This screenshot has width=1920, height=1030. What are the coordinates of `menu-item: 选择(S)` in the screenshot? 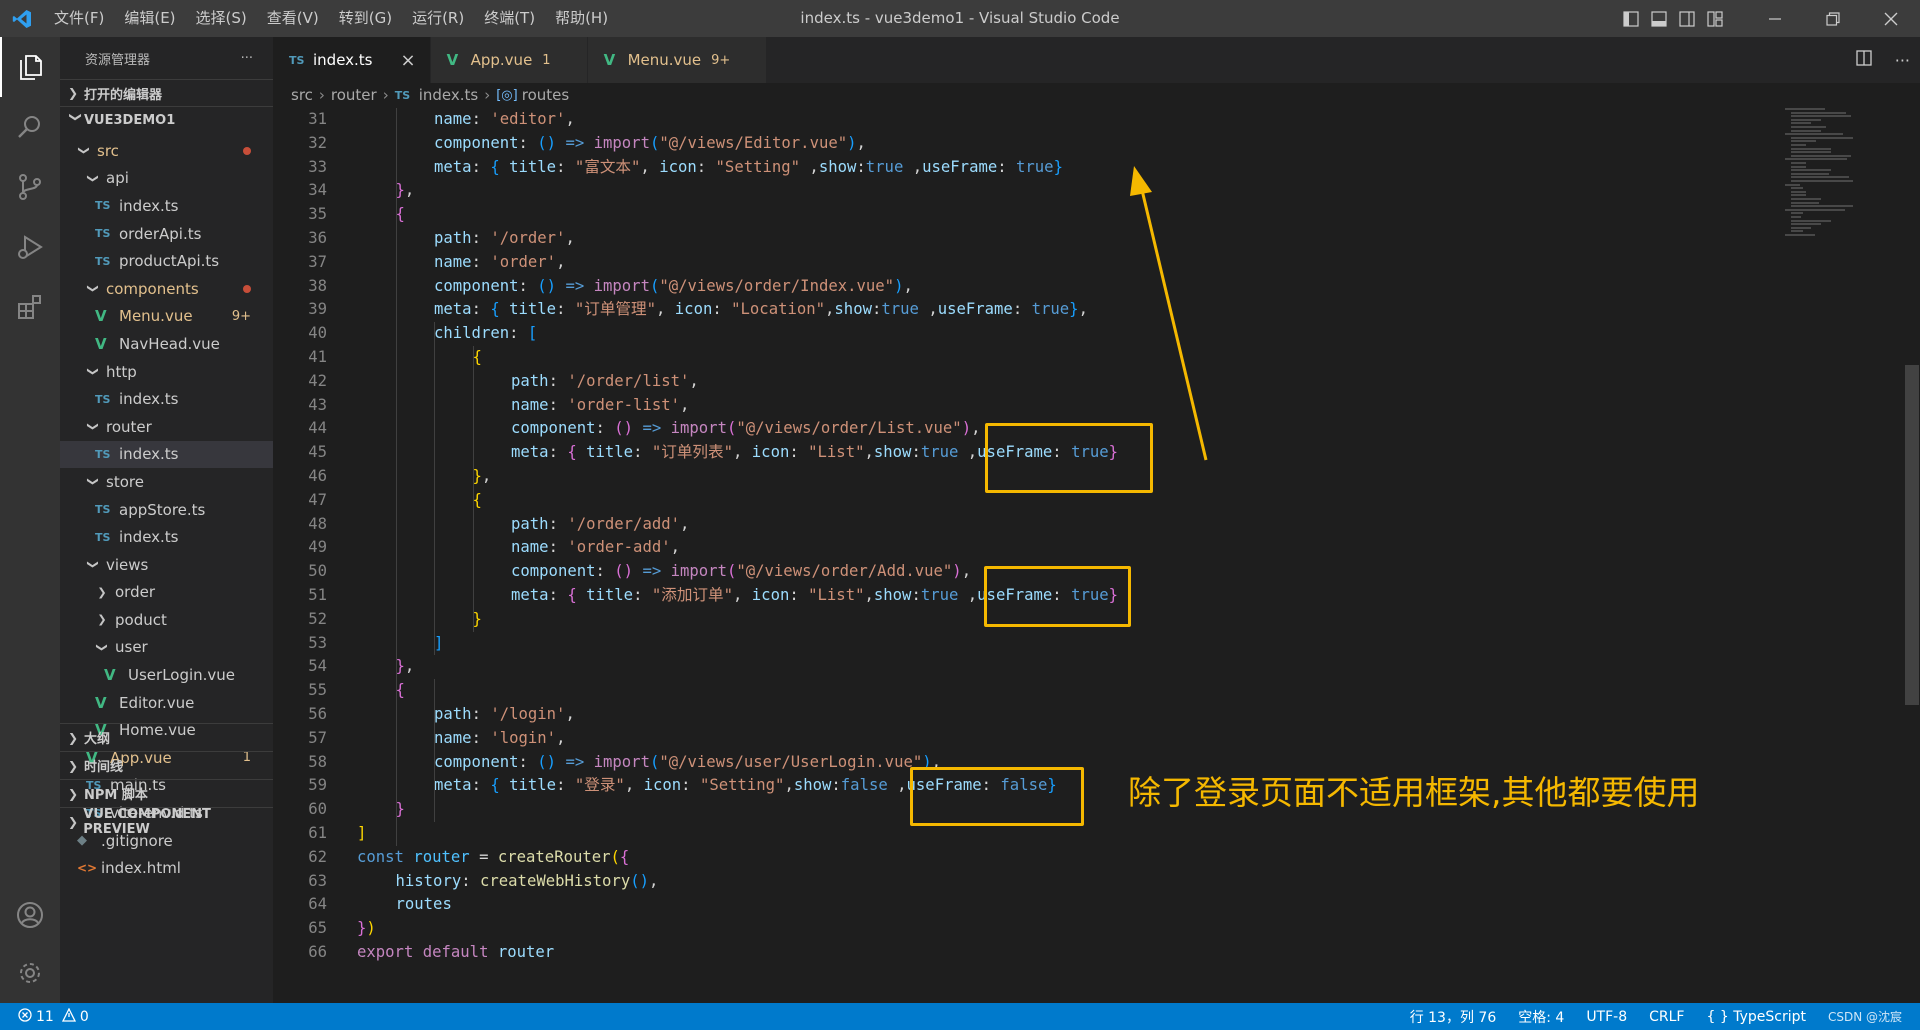 It's located at (221, 18).